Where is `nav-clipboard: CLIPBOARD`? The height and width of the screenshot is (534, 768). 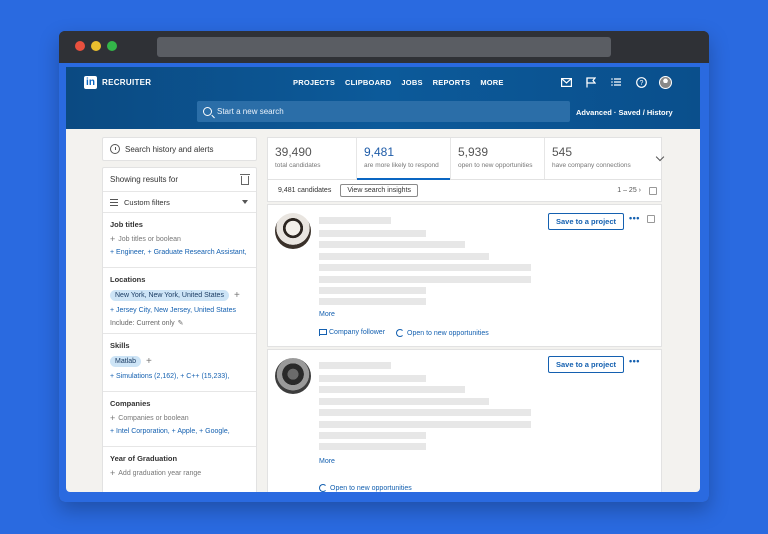
nav-clipboard: CLIPBOARD is located at coordinates (368, 82).